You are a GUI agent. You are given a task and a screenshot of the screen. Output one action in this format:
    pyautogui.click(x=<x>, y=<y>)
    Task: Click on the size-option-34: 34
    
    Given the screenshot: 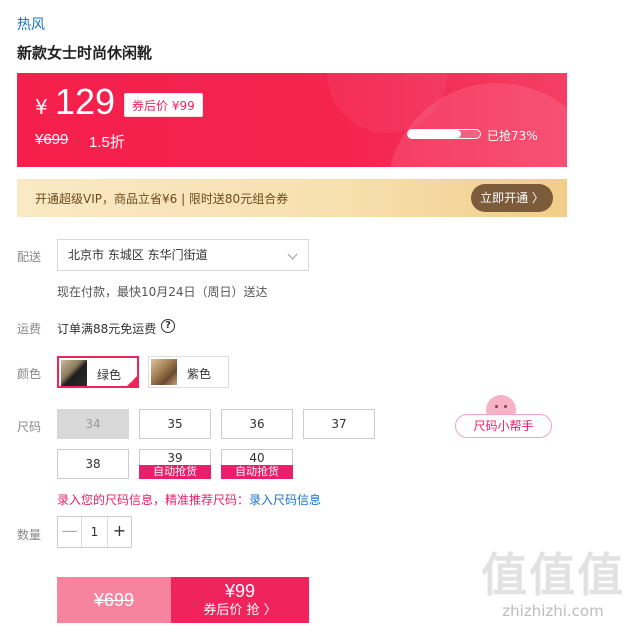 What is the action you would take?
    pyautogui.click(x=93, y=424)
    